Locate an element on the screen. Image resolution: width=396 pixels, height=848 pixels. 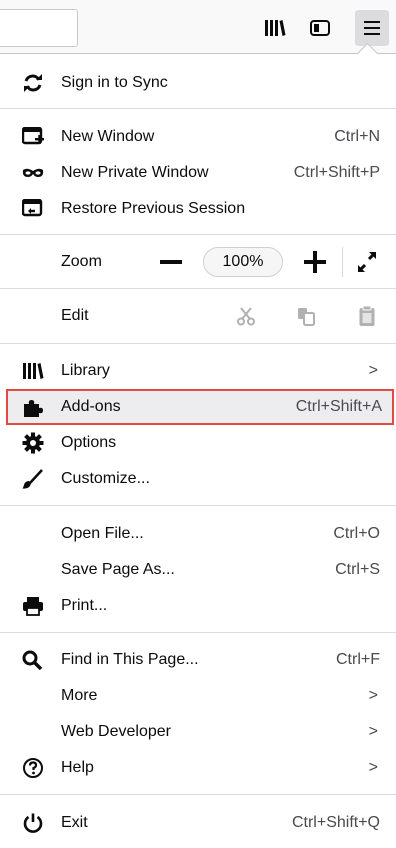
new-window-shortcut: Ctrl+N is located at coordinates (357, 136).